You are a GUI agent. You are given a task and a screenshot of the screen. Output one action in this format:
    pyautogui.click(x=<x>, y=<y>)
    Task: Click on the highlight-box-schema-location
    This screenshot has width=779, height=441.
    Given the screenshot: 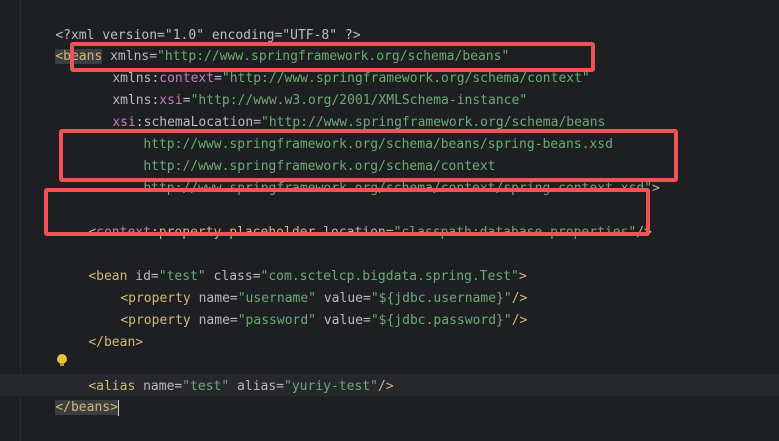 What is the action you would take?
    pyautogui.click(x=368, y=155)
    